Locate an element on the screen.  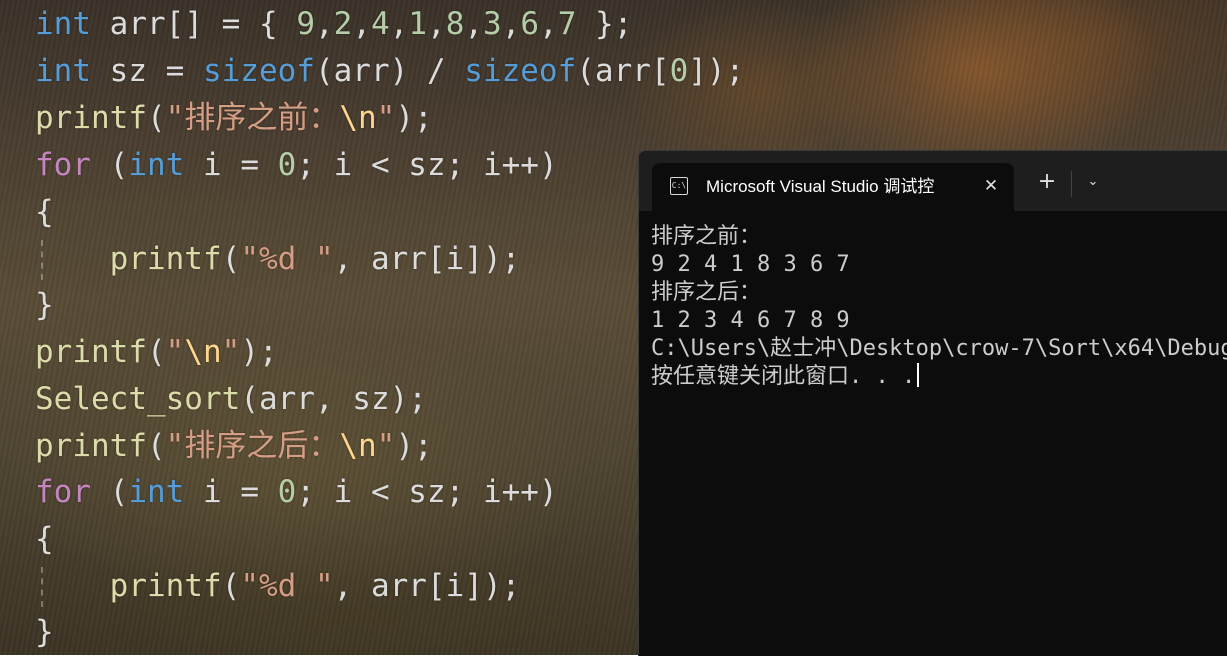
code-token: 2 is located at coordinates (343, 24).